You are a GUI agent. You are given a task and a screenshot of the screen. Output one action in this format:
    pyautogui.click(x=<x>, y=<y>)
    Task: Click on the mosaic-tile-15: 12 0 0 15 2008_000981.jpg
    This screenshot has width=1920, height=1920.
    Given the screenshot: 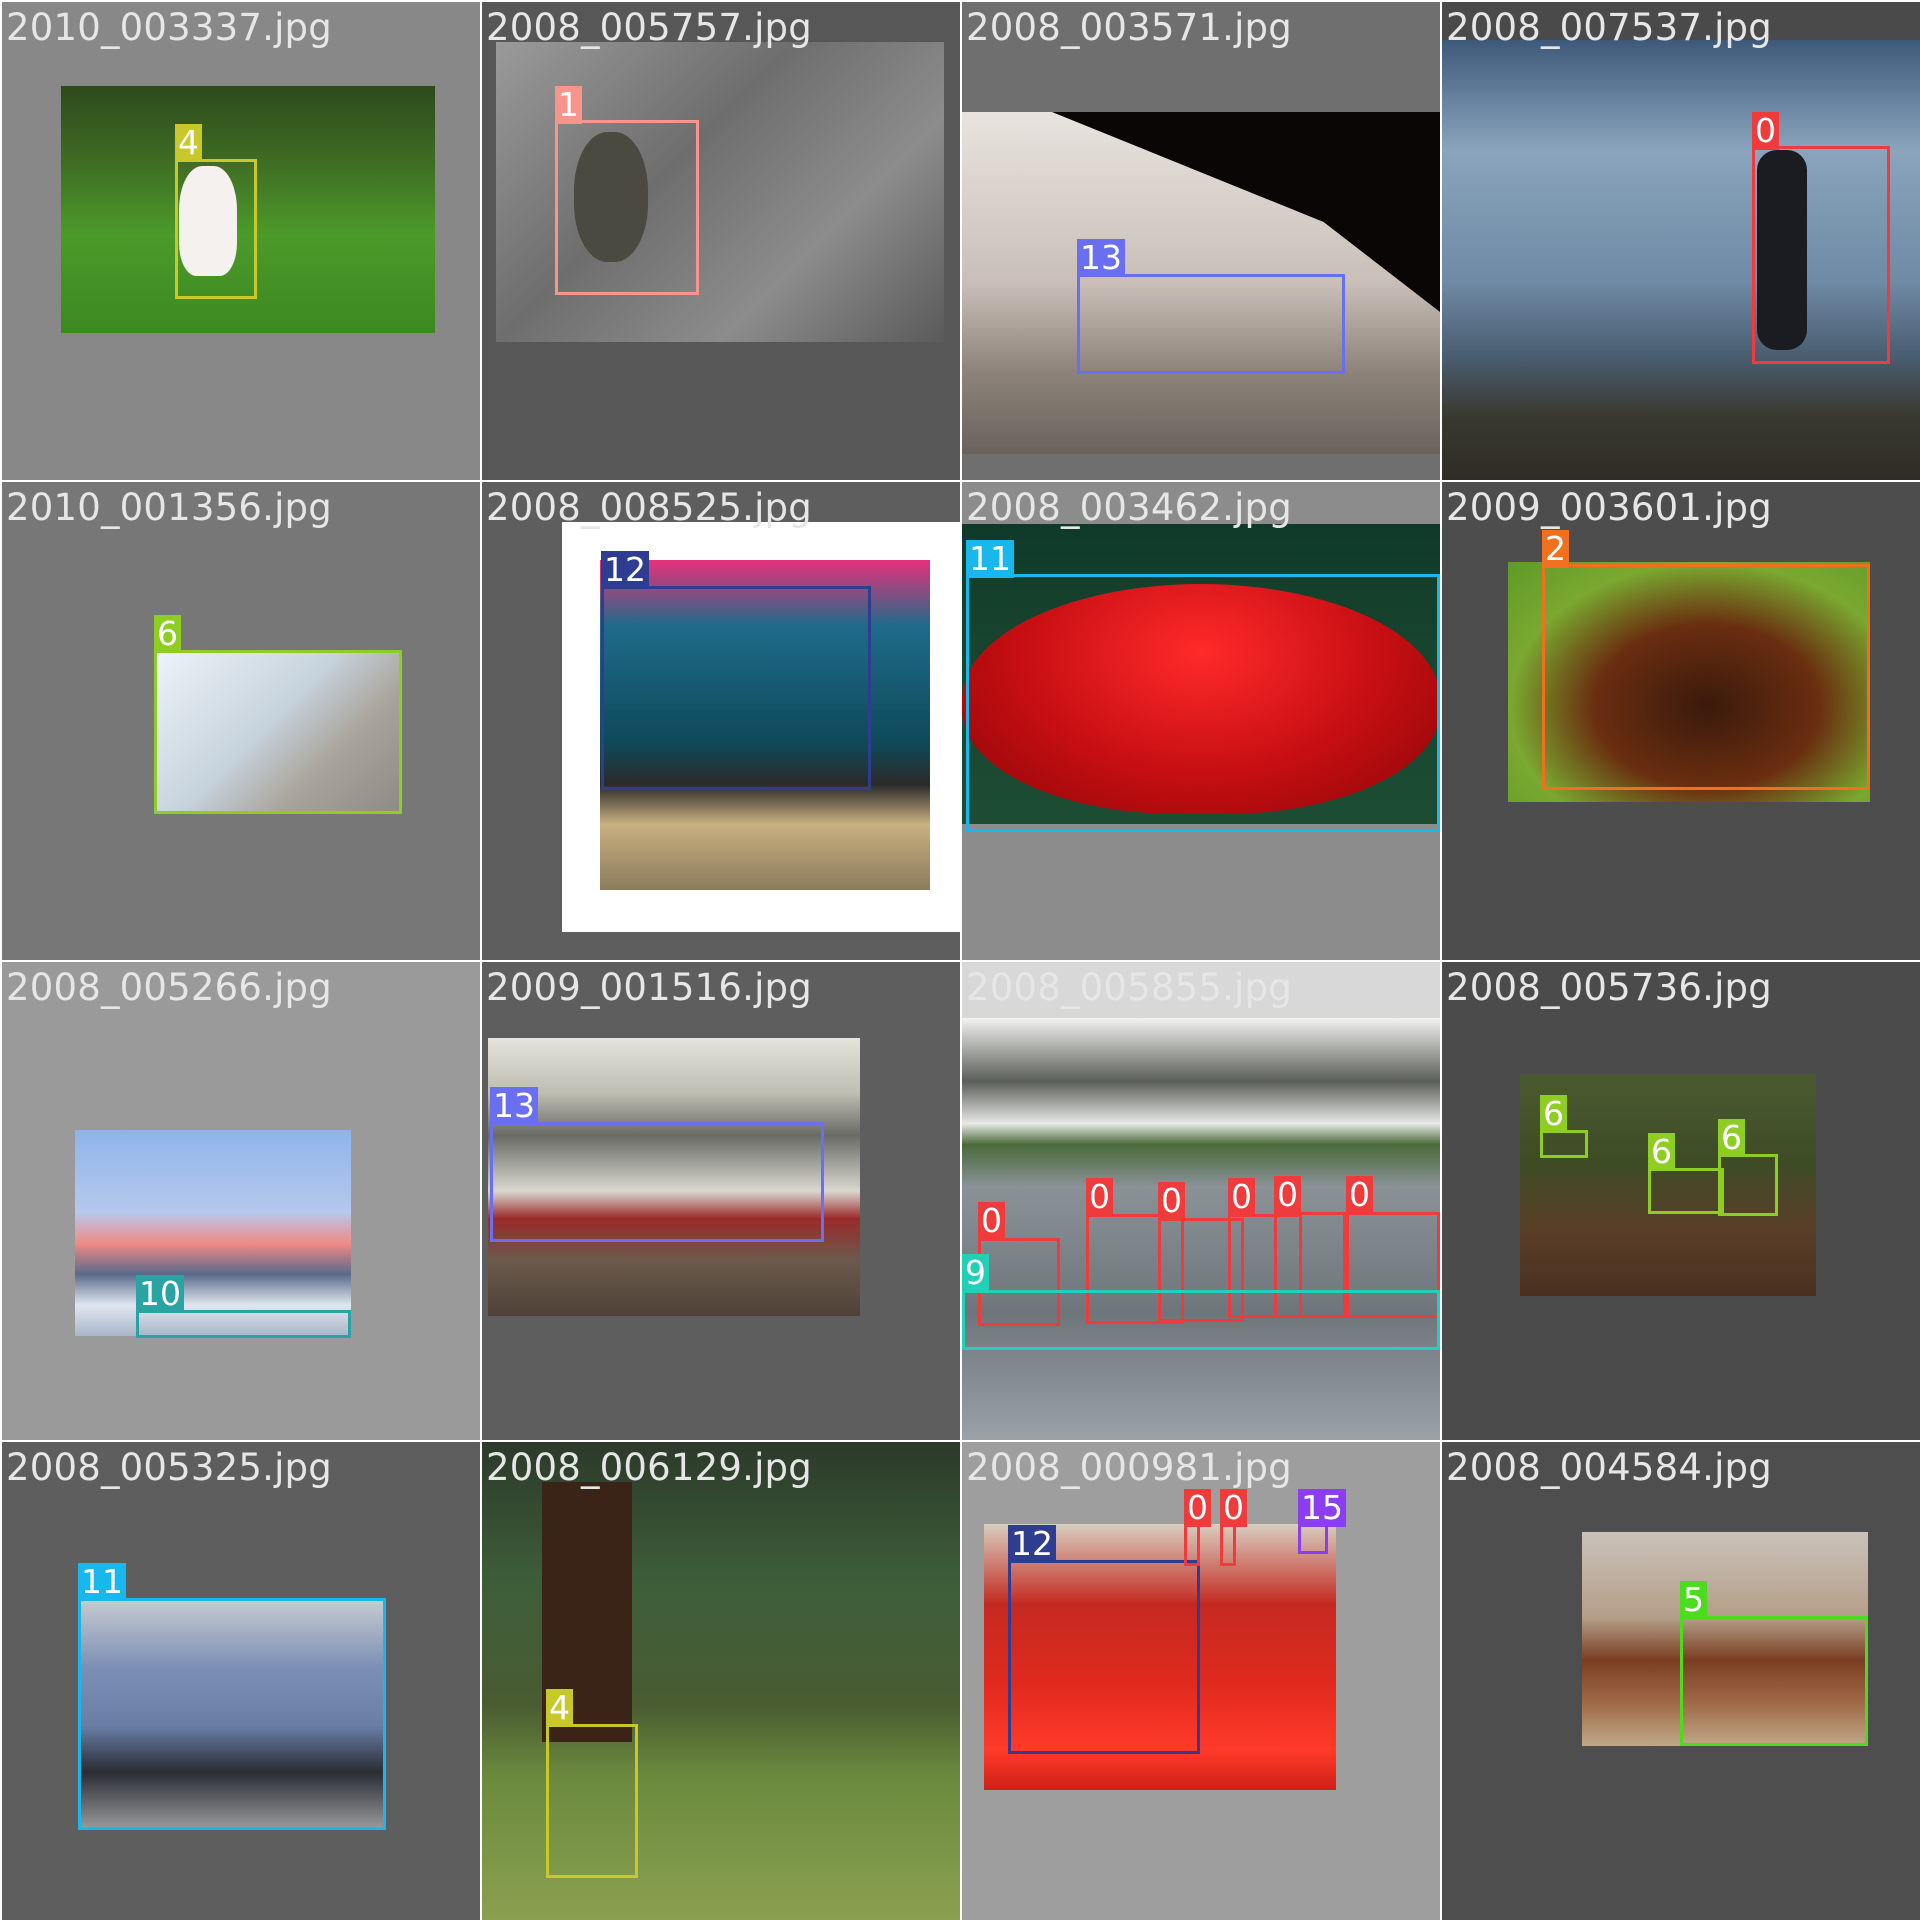 What is the action you would take?
    pyautogui.click(x=1201, y=1681)
    